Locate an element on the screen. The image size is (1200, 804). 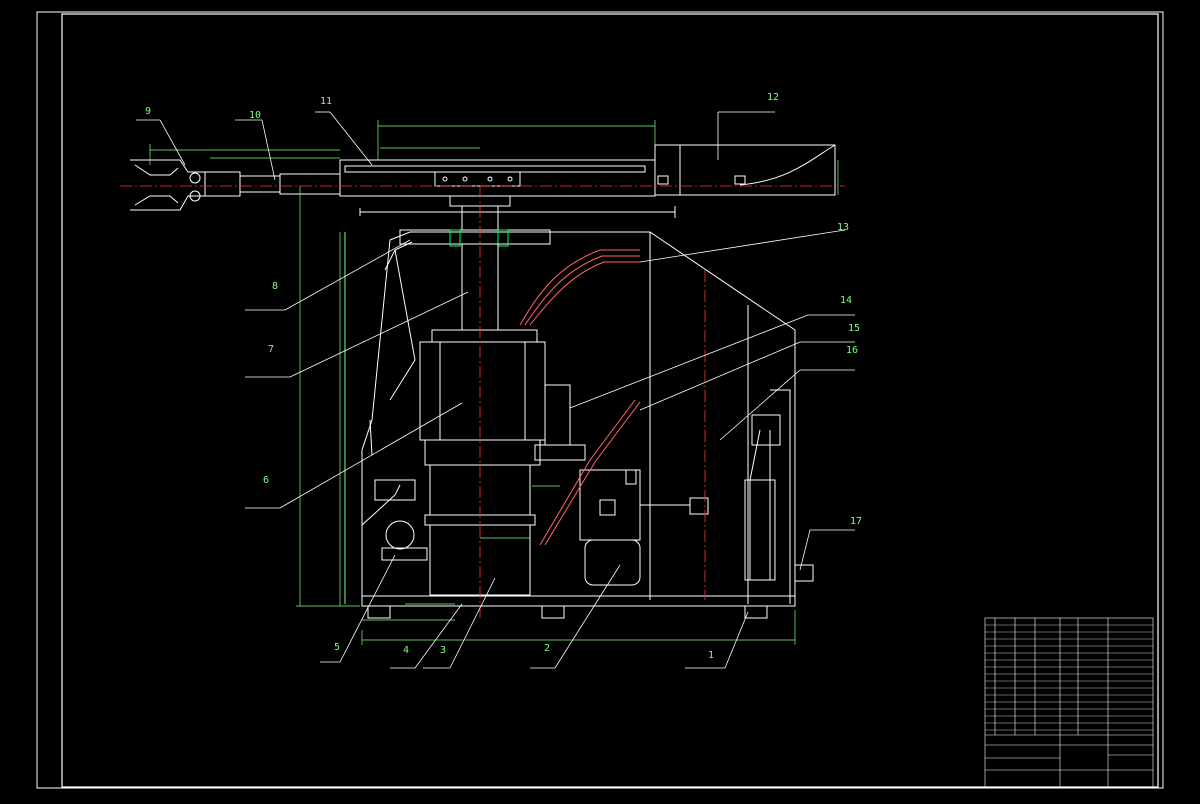
callout-16: 16 is located at coordinates (852, 350).